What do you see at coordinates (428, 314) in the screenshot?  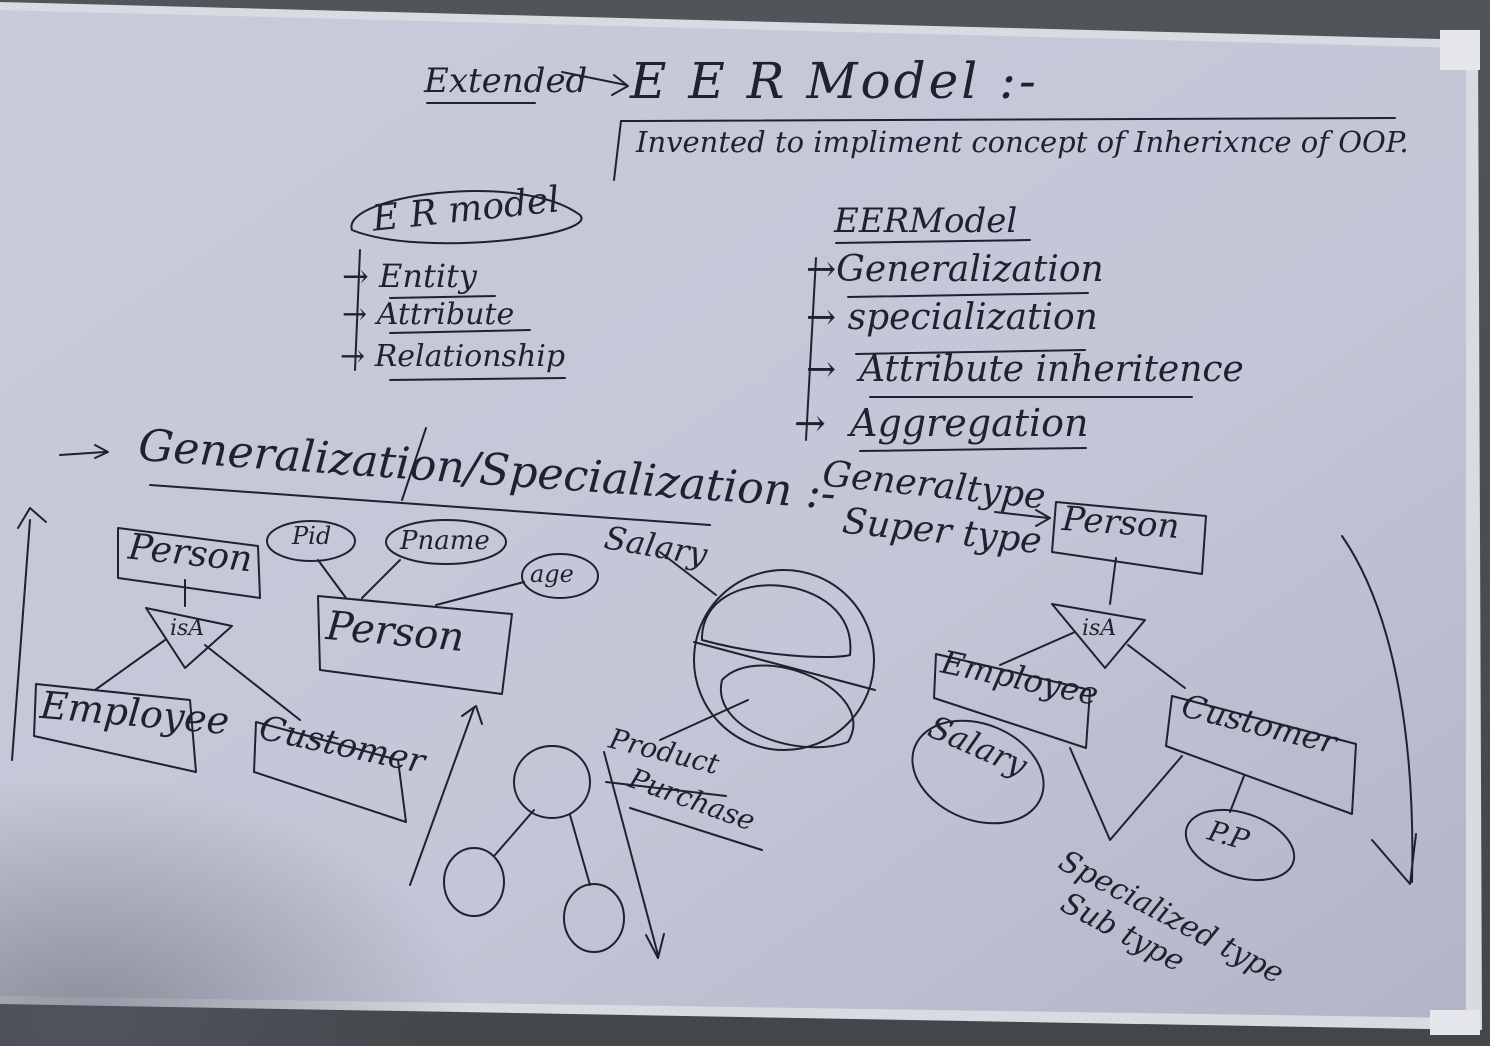 I see `er-item-attribute: → Attribute` at bounding box center [428, 314].